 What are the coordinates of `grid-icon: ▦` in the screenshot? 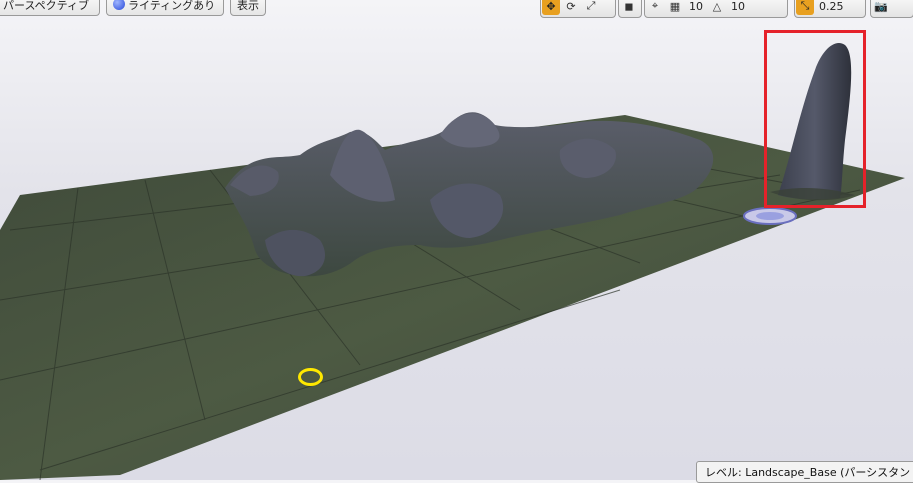 It's located at (675, 7).